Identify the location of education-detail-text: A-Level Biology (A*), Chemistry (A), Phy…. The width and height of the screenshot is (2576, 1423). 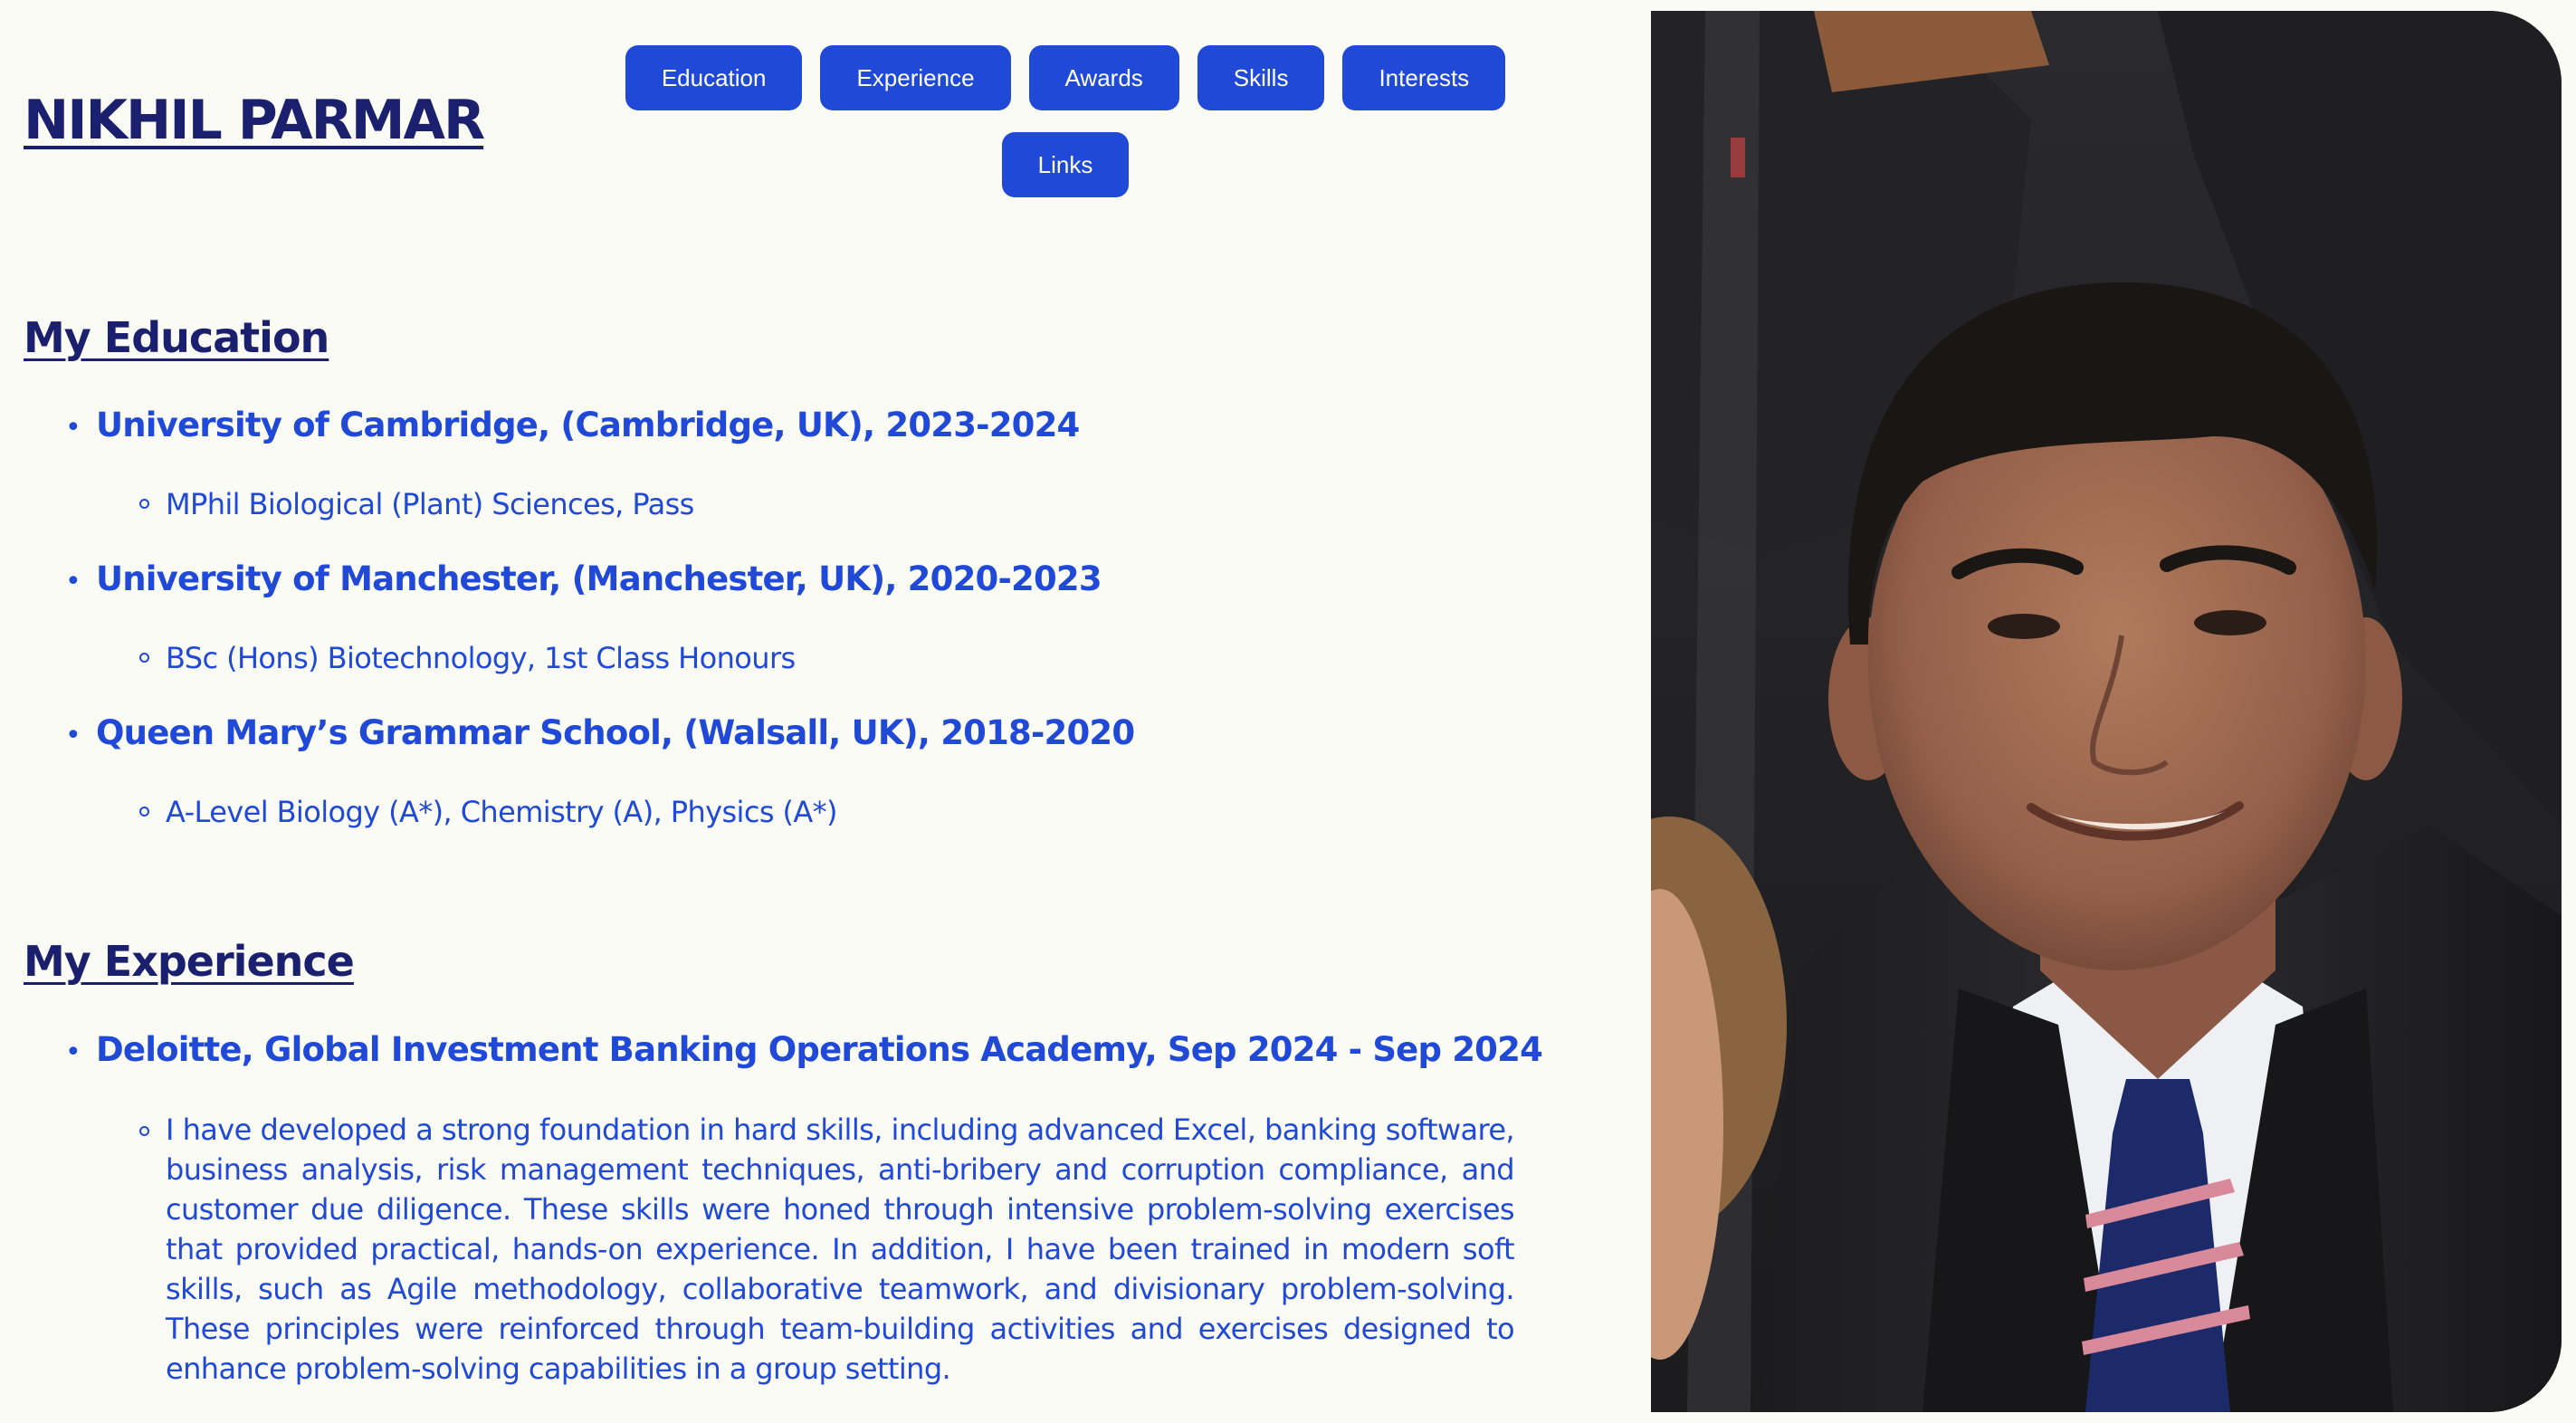
(502, 812).